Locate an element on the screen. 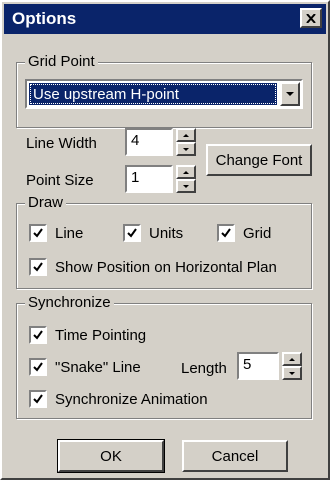 The width and height of the screenshot is (330, 480). units-checkbox is located at coordinates (132, 233).